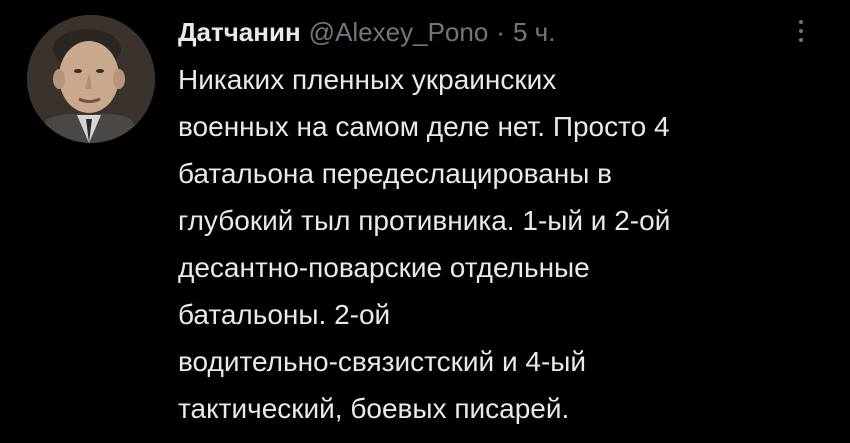 The width and height of the screenshot is (850, 443). I want to click on tweet-text-line: военных на самом деле нет. Просто 4, so click(424, 126).